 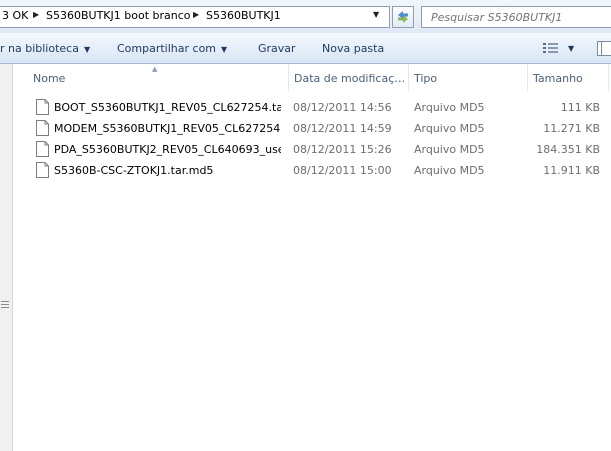 I want to click on views-dropdown-icon: ▼, so click(x=571, y=48).